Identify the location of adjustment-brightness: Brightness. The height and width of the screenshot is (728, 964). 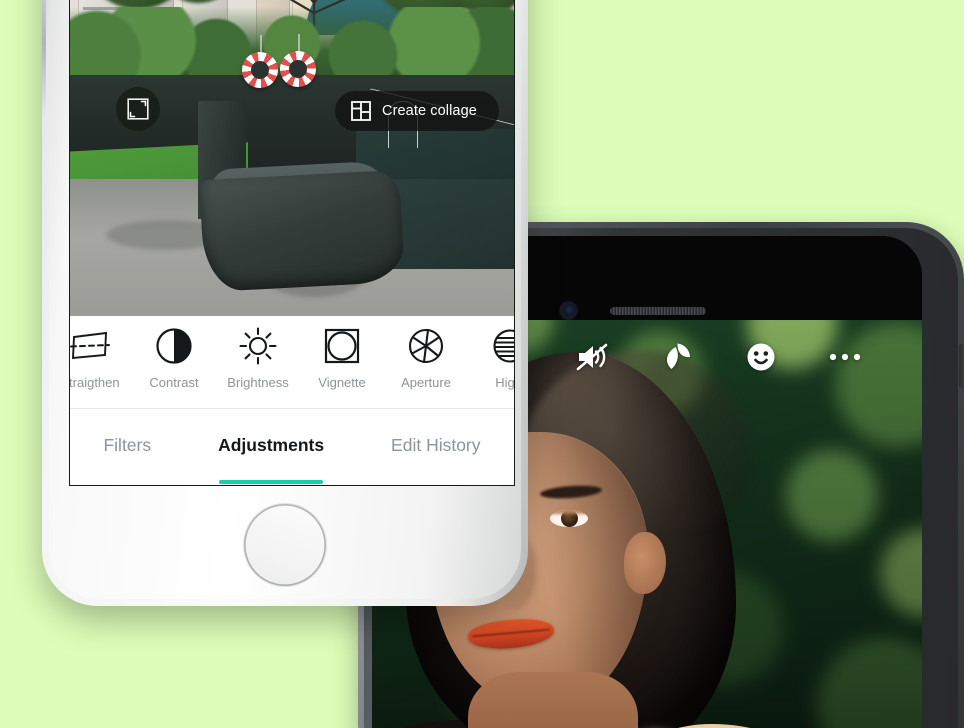
(258, 353).